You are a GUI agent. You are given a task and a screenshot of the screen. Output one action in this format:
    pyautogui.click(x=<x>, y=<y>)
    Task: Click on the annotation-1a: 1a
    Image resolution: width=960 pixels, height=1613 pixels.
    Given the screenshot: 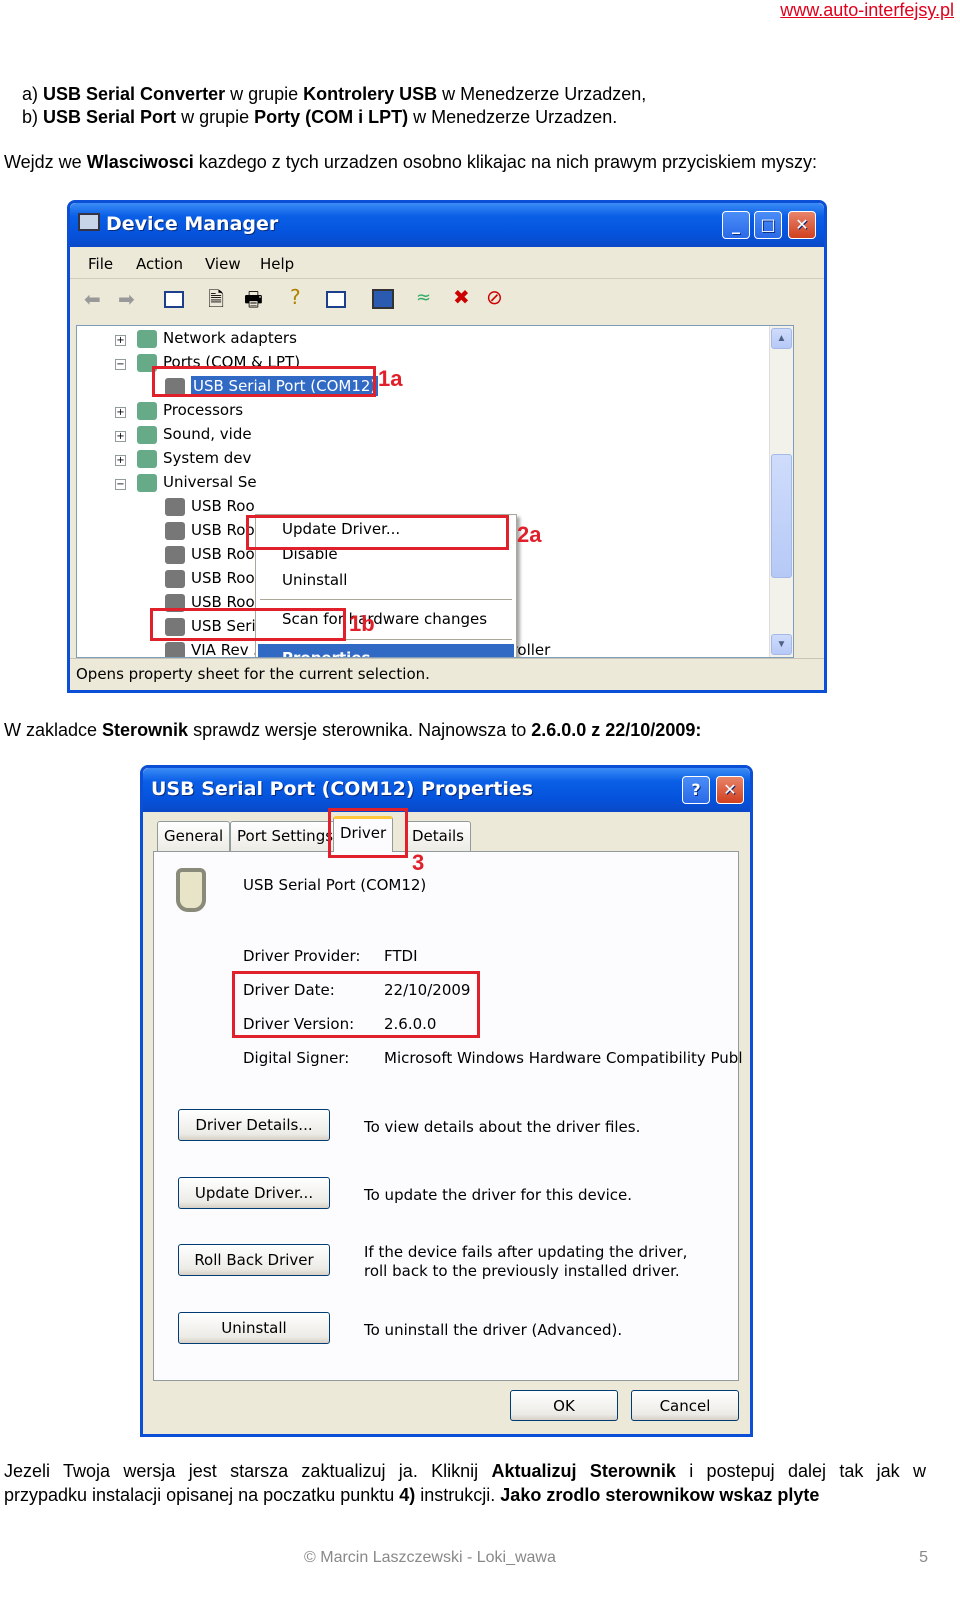 What is the action you would take?
    pyautogui.click(x=390, y=378)
    